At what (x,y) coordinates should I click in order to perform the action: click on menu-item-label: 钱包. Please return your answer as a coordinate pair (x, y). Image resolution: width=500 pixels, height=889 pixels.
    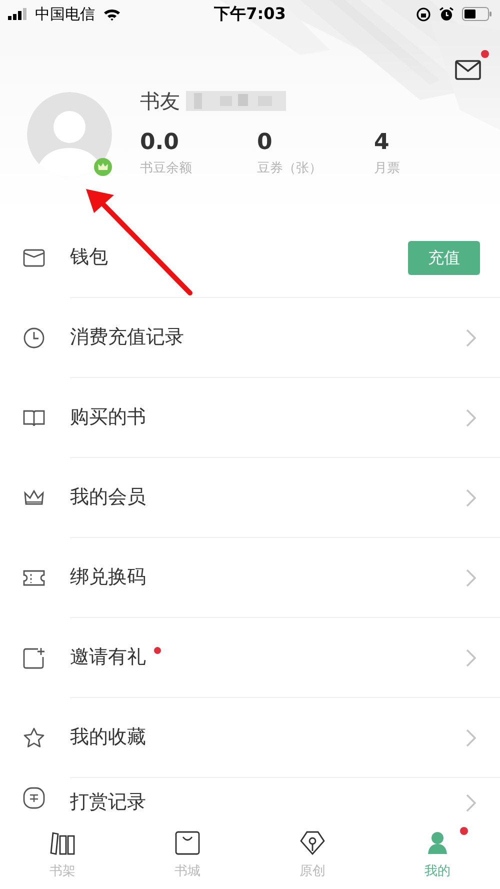
    Looking at the image, I should click on (89, 257).